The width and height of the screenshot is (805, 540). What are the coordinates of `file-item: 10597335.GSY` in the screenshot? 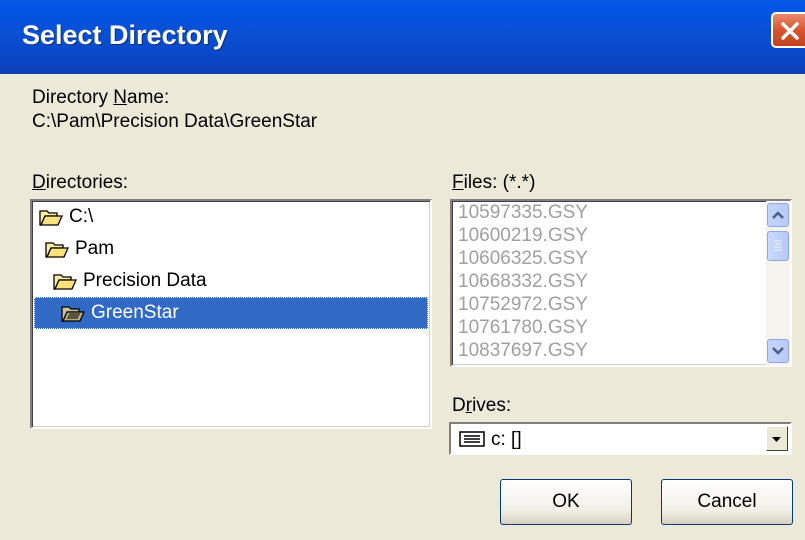 It's located at (523, 213).